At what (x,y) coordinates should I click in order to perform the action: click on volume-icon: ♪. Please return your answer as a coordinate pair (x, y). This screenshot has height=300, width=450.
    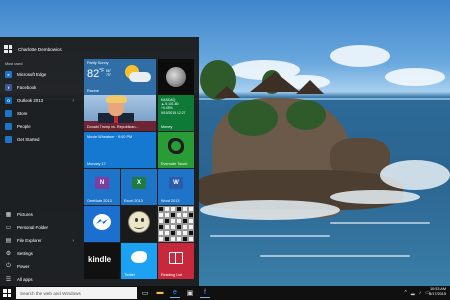
    Looking at the image, I should click on (420, 293).